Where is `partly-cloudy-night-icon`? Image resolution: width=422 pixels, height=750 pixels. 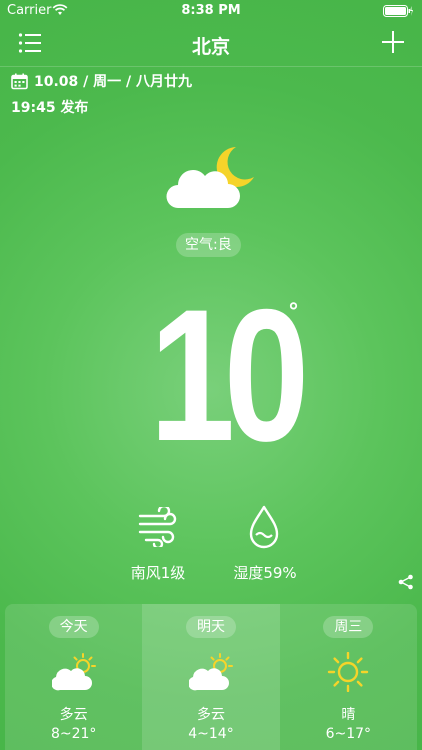 partly-cloudy-night-icon is located at coordinates (210, 177).